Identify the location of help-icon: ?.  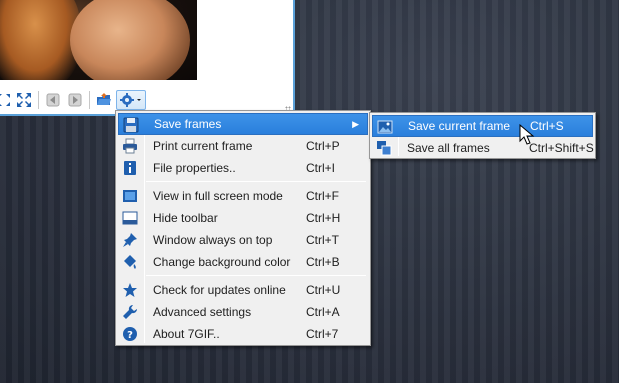
(130, 334).